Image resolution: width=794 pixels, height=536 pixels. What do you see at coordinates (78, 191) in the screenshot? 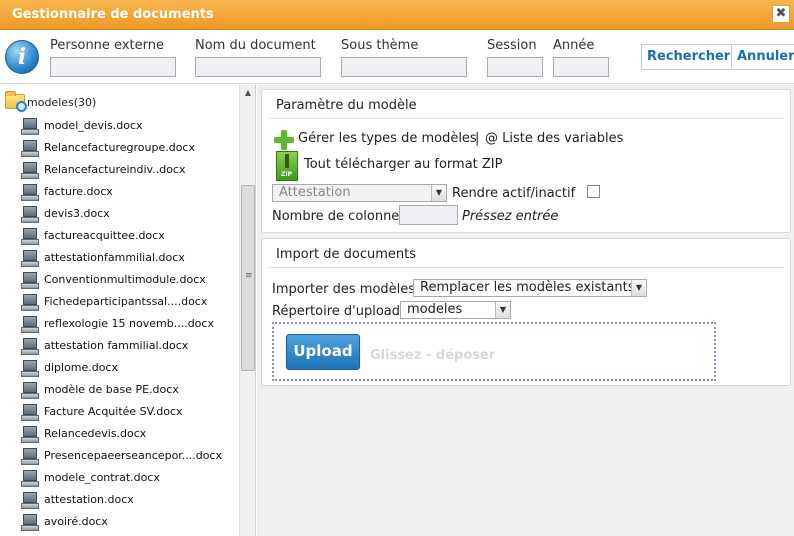
I see `file-label: facture.docx` at bounding box center [78, 191].